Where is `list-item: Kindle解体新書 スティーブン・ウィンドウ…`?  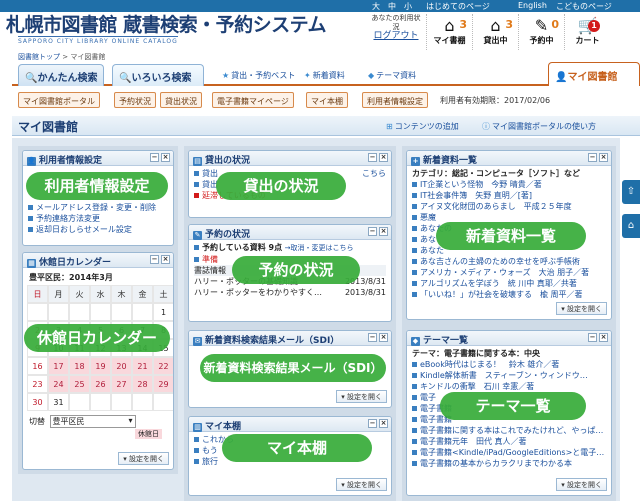
list-item: Kindle解体新書 スティーブン・ウィンドウ… is located at coordinates (509, 375).